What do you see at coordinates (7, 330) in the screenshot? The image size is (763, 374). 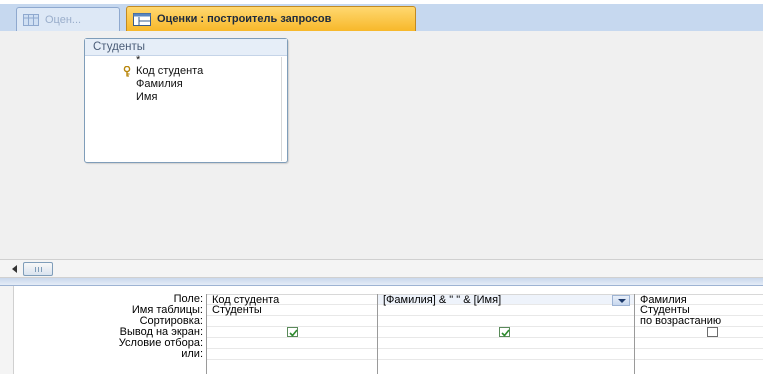 I see `grid-selector-strip` at bounding box center [7, 330].